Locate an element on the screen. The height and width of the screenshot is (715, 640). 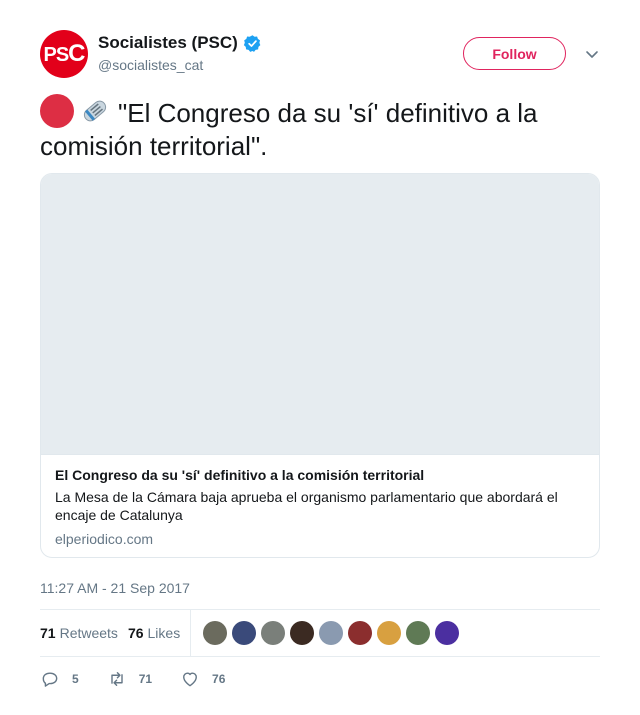
like-action: 76 is located at coordinates (202, 679).